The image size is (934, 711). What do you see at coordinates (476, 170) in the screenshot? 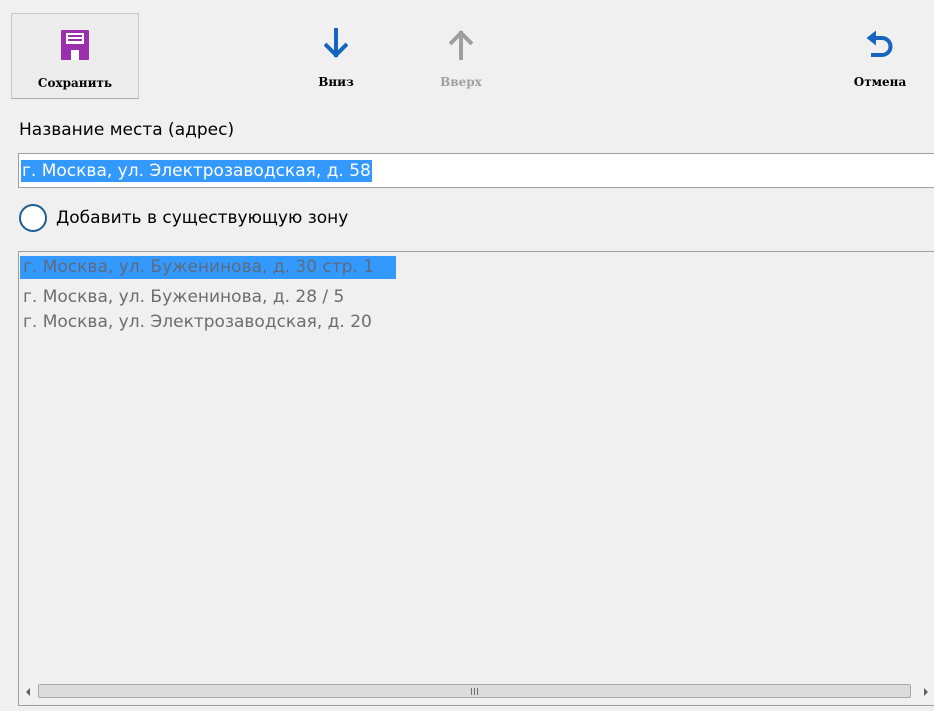
I see `place-name-input: г. Москва, ул. Электрозаводская, д. 58` at bounding box center [476, 170].